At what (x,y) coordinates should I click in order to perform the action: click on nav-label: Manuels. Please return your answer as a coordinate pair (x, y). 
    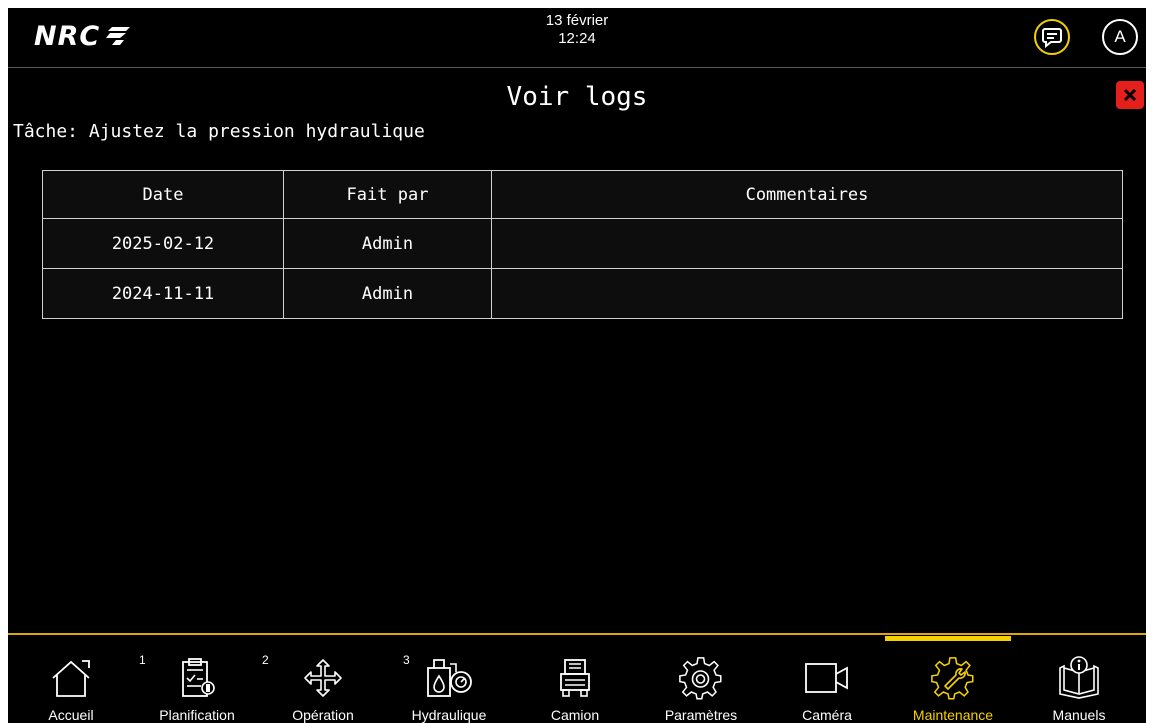
    Looking at the image, I should click on (1079, 715).